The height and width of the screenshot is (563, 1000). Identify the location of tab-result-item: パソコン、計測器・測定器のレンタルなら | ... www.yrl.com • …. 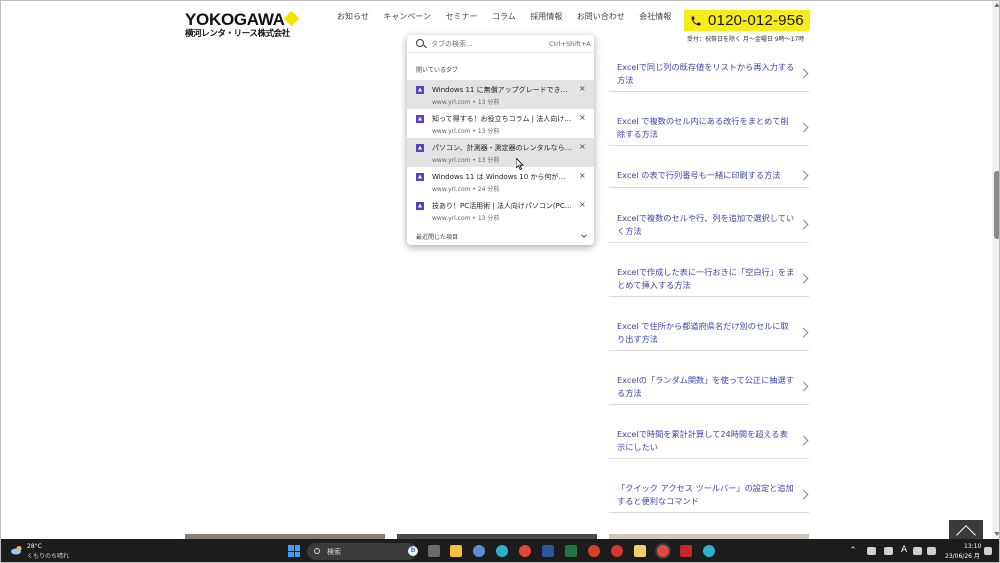
(500, 152).